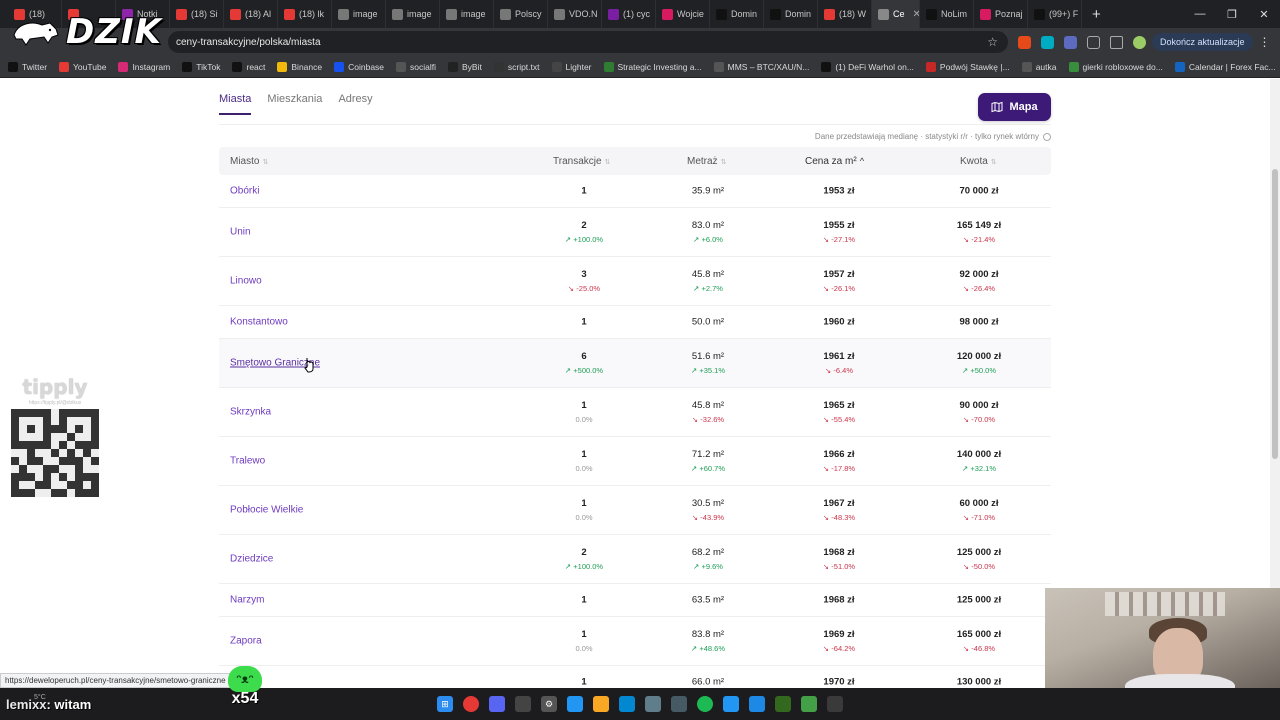  What do you see at coordinates (244, 191) in the screenshot?
I see `city-link: Obórki` at bounding box center [244, 191].